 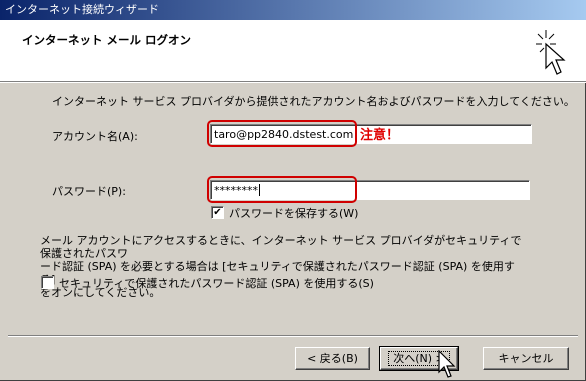 I want to click on cancel-button: キャンセル, so click(x=526, y=358).